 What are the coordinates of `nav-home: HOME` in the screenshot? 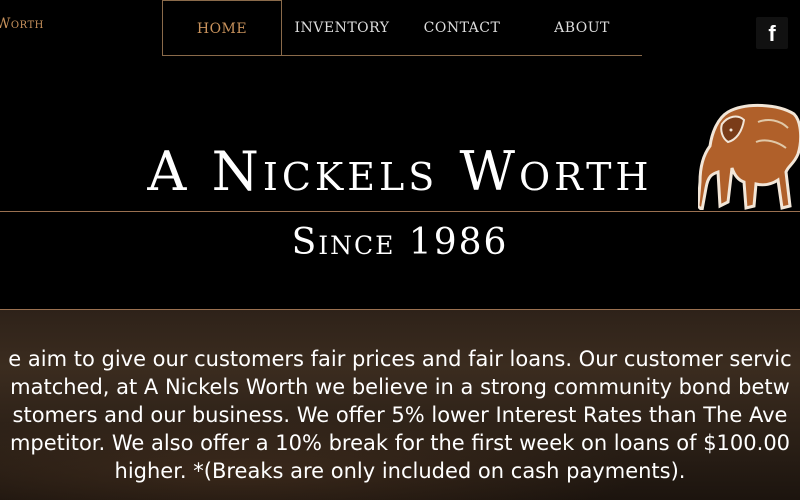 It's located at (222, 27).